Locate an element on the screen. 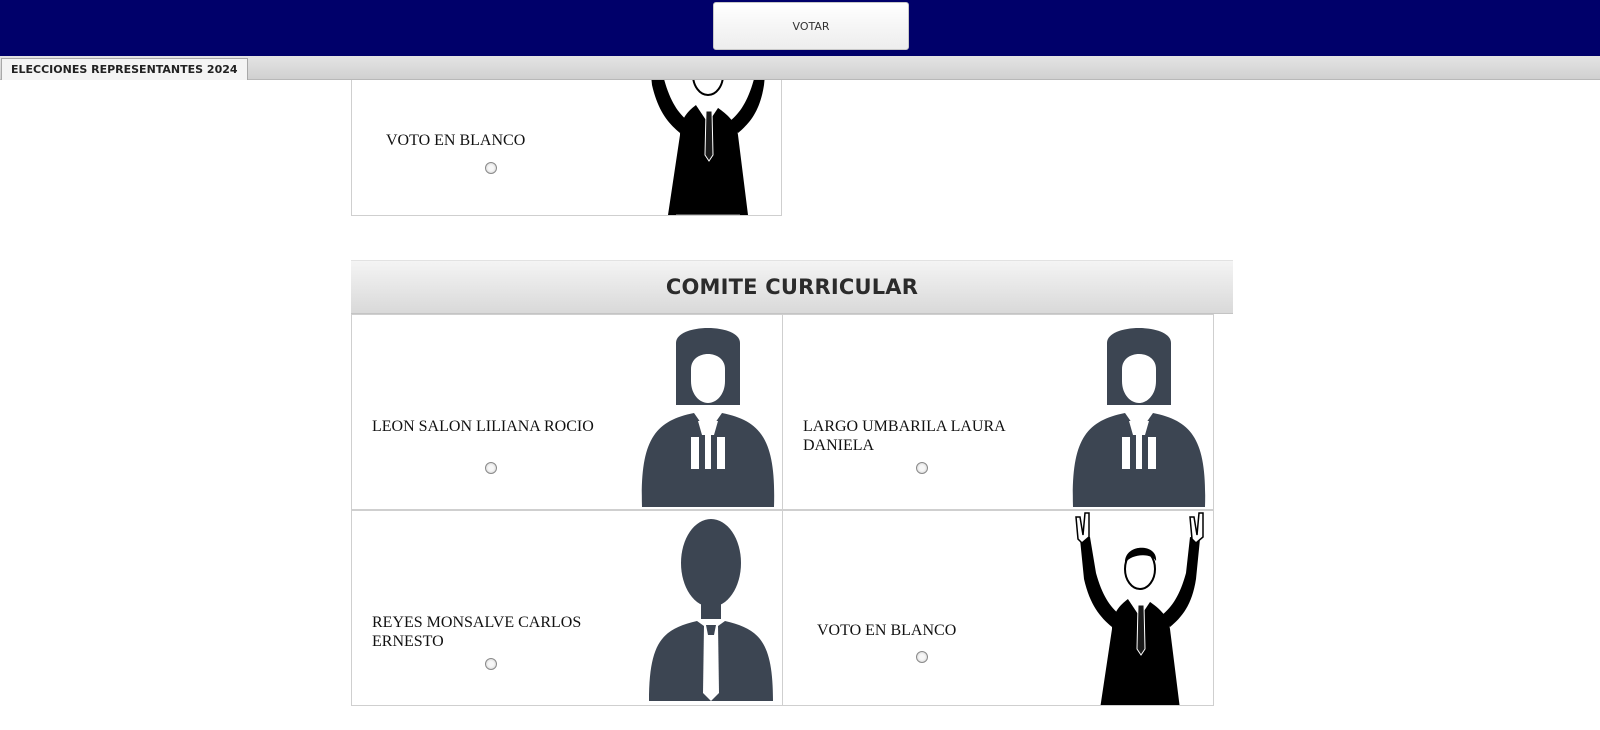 Image resolution: width=1600 pixels, height=730 pixels. tab-elecciones-representantes: ELECCIONES REPRESENTANTES 2024 is located at coordinates (124, 69).